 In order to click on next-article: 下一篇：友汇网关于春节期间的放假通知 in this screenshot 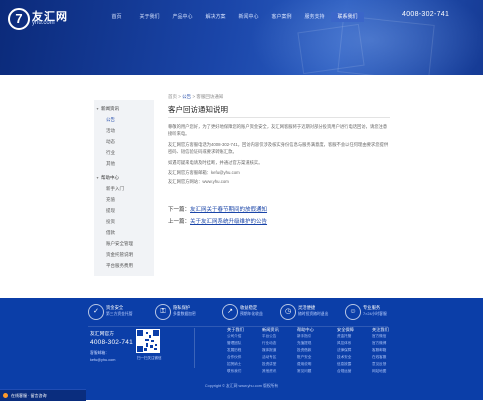, I will do `click(217, 209)`.